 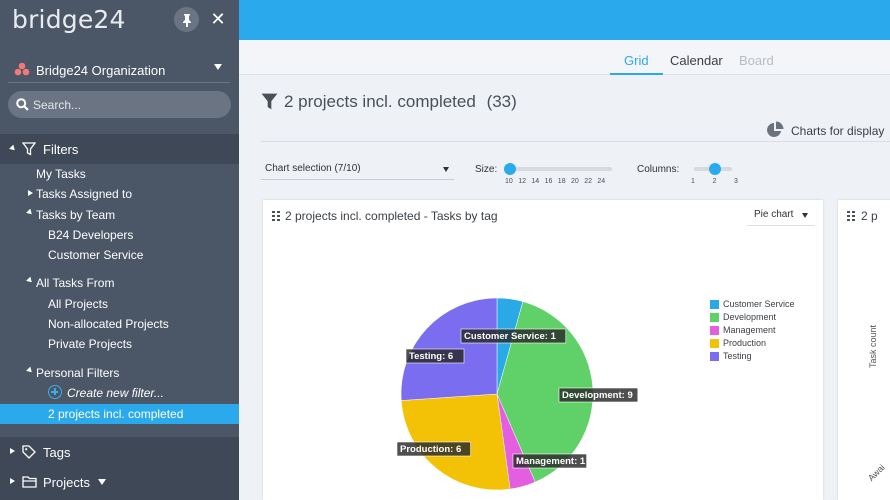 What do you see at coordinates (745, 343) in the screenshot?
I see `legend-label: Production` at bounding box center [745, 343].